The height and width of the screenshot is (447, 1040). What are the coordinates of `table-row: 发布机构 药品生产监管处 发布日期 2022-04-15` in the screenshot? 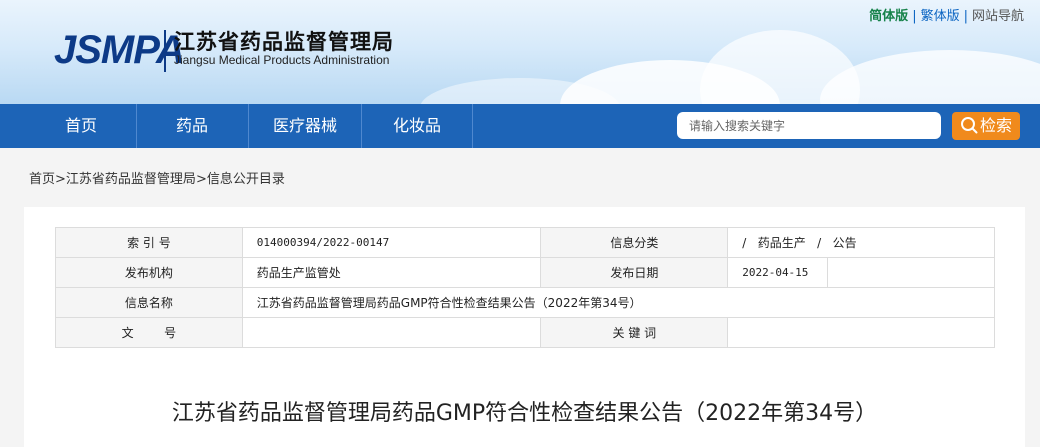 It's located at (525, 272).